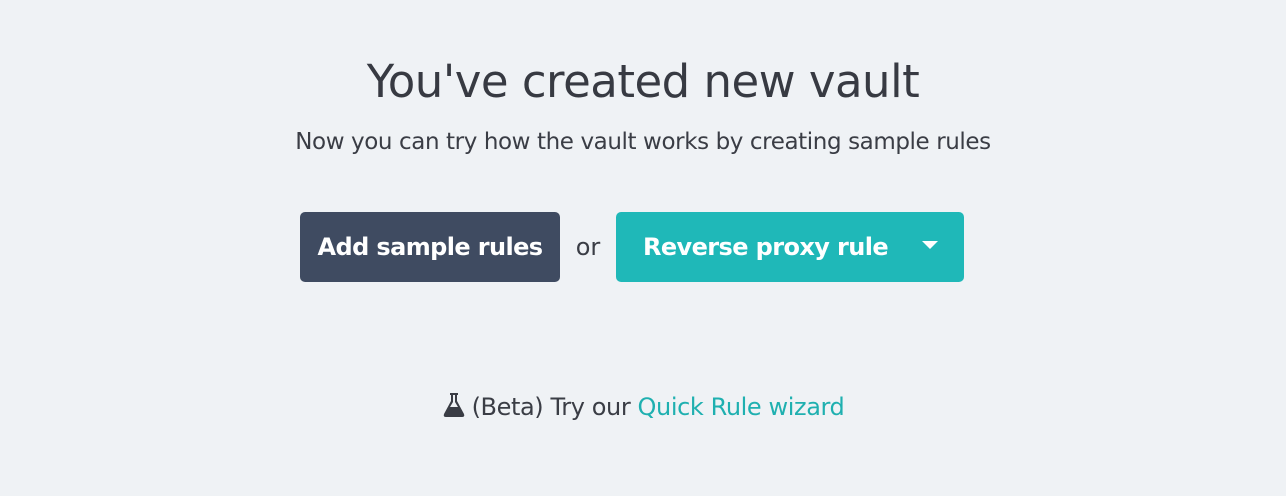 The image size is (1286, 496). I want to click on action-row: Add sample rules or Reverse proxy rule, so click(632, 247).